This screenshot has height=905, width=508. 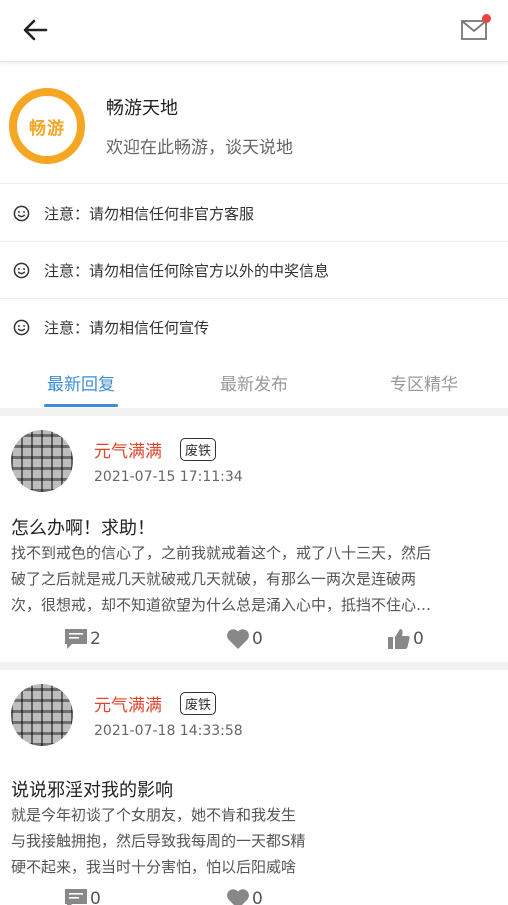 I want to click on comment-count: 2, so click(x=95, y=639).